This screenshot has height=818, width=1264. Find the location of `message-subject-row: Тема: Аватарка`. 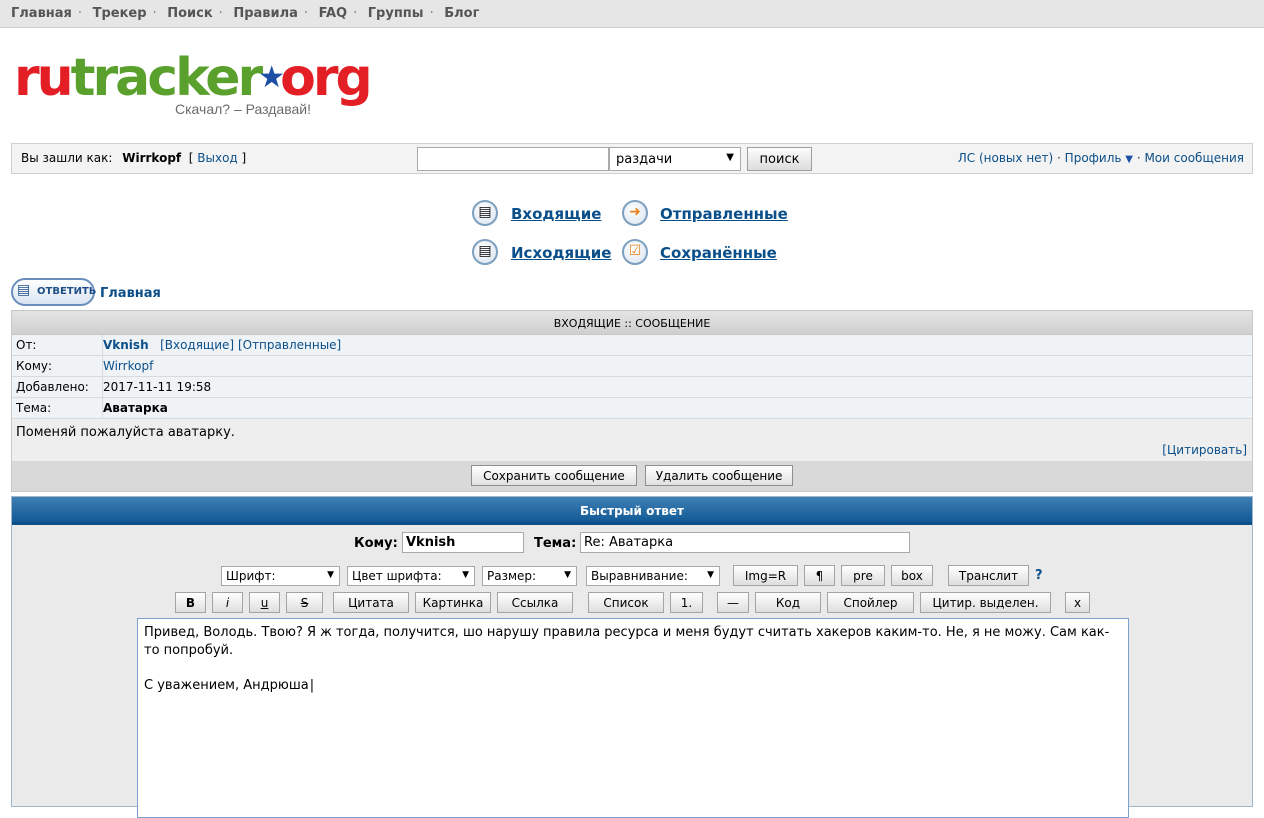

message-subject-row: Тема: Аватарка is located at coordinates (632, 408).